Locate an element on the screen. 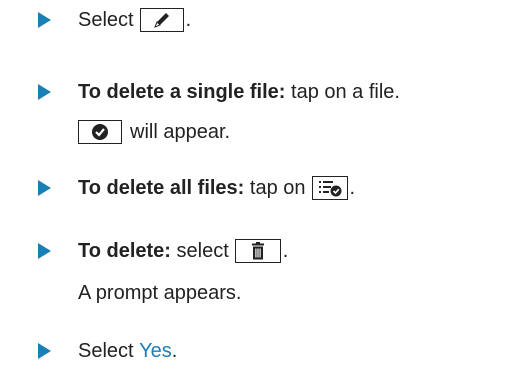  delete-key is located at coordinates (257, 251).